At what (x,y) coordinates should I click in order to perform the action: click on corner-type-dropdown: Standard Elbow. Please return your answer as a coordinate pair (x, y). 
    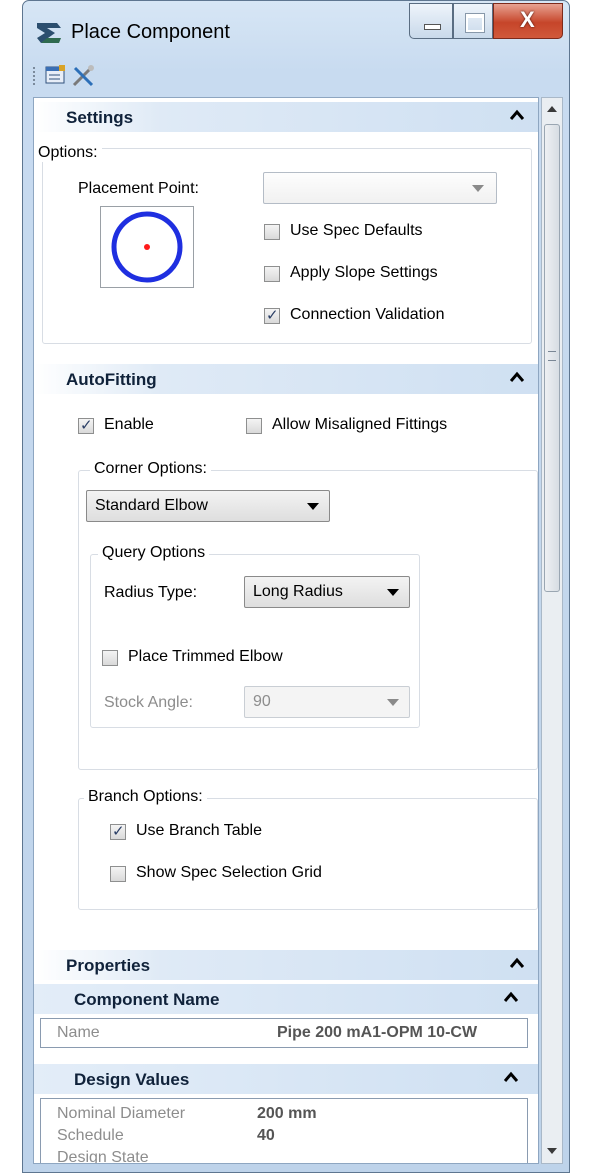
    Looking at the image, I should click on (208, 506).